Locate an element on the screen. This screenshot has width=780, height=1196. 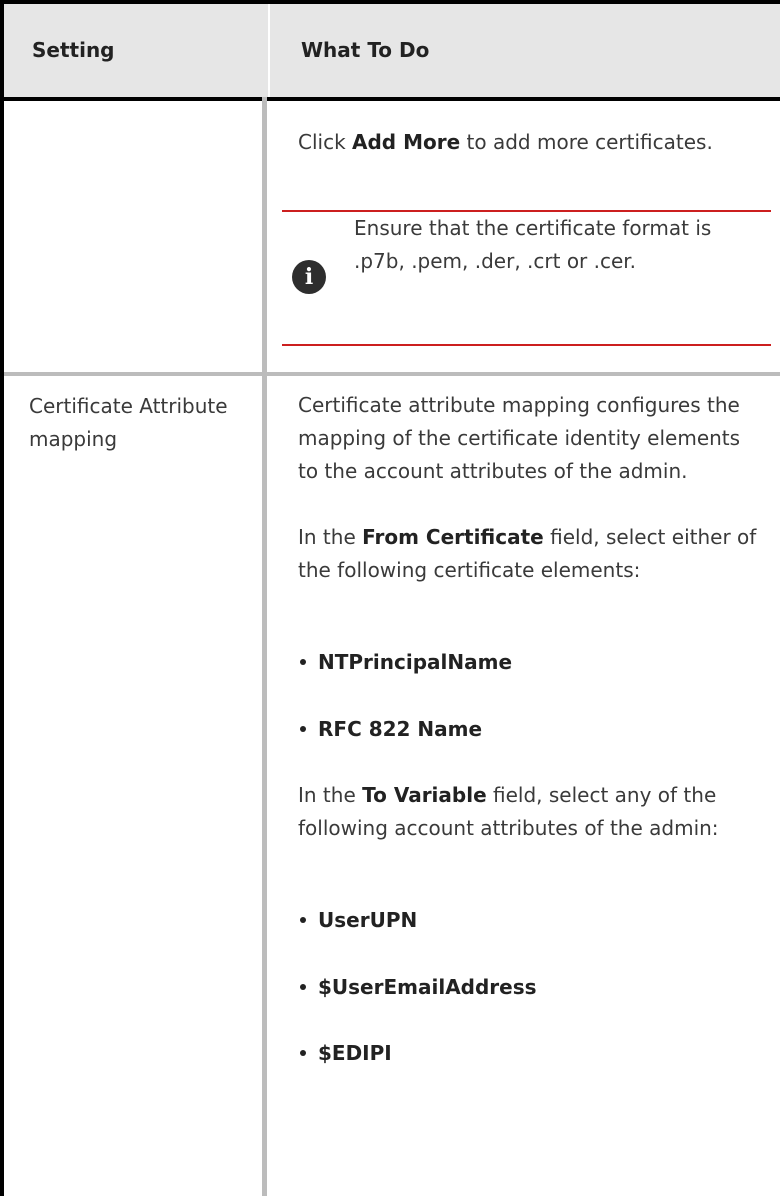
list-item-label: $EDIPI is located at coordinates (355, 1053).